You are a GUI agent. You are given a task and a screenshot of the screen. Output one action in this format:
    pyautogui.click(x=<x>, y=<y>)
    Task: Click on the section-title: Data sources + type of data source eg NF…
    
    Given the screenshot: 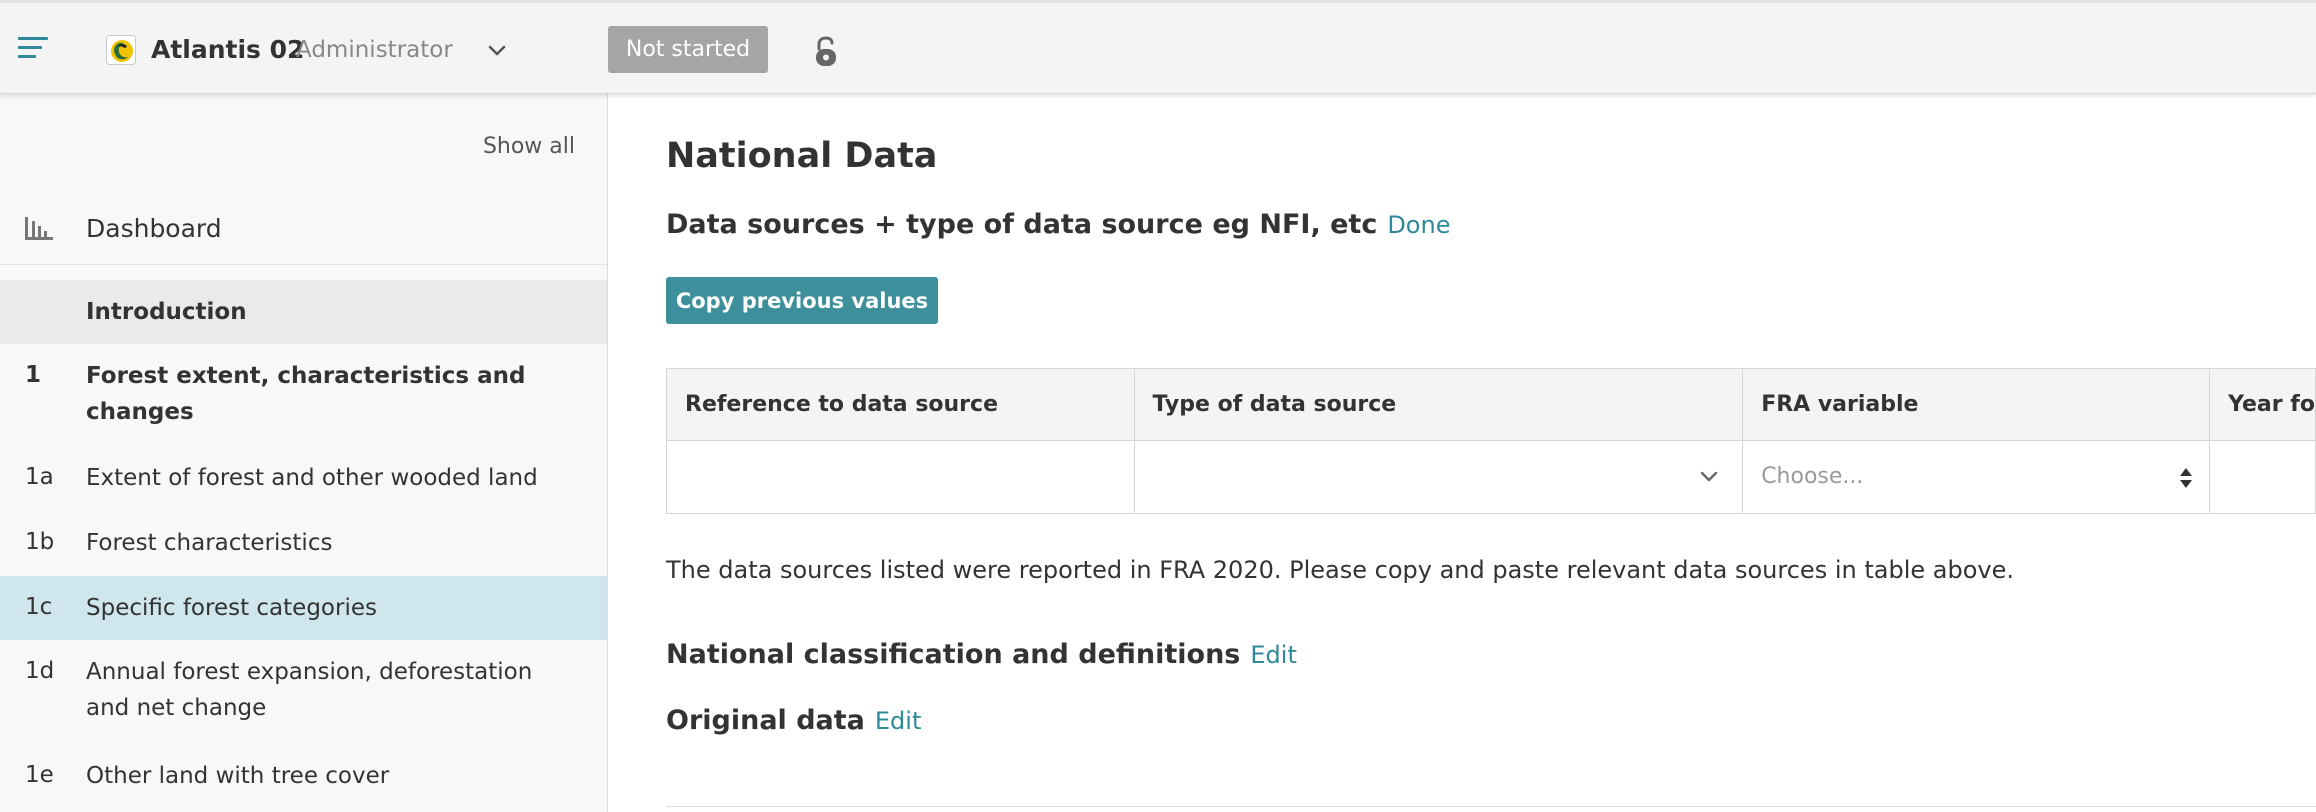 What is the action you would take?
    pyautogui.click(x=1022, y=224)
    